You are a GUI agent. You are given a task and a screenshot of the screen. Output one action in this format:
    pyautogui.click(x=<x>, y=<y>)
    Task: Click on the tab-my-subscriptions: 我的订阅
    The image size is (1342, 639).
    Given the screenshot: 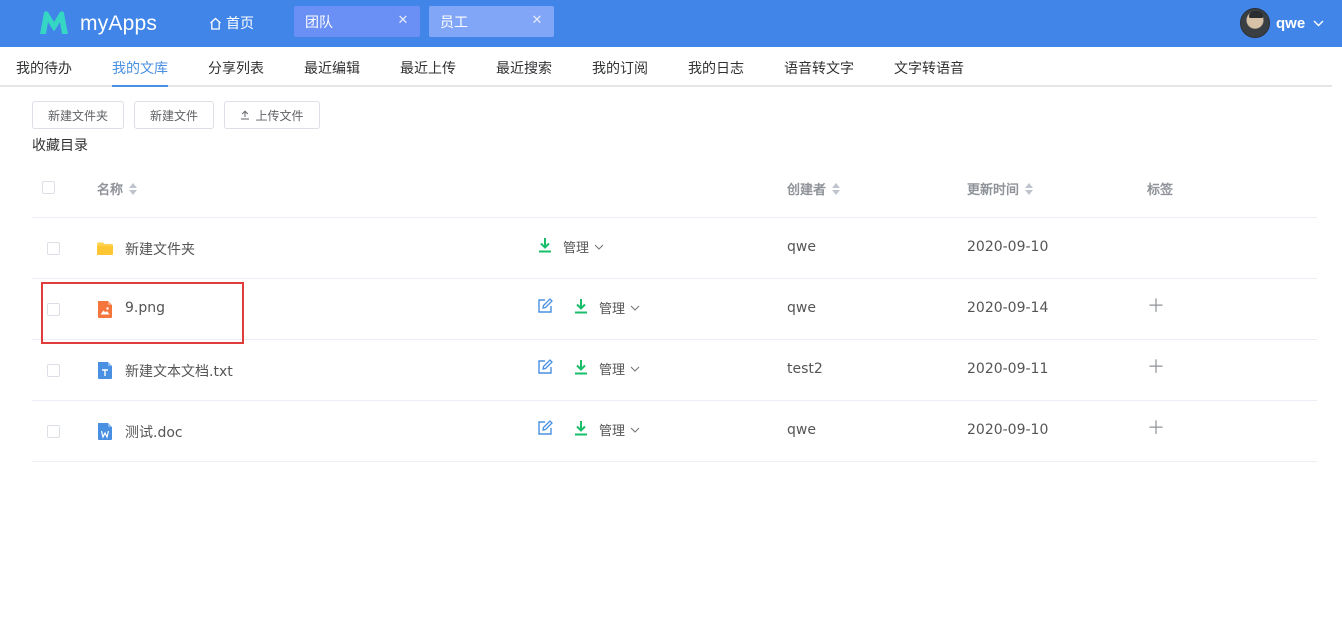 What is the action you would take?
    pyautogui.click(x=620, y=68)
    